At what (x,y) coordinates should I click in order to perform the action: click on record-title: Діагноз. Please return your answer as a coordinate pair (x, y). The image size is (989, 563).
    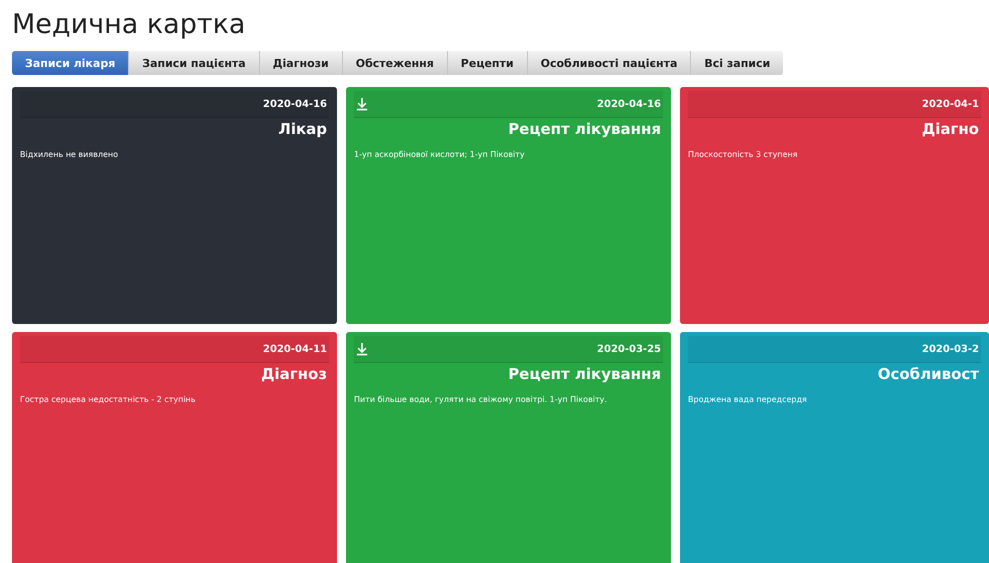
    Looking at the image, I should click on (294, 373).